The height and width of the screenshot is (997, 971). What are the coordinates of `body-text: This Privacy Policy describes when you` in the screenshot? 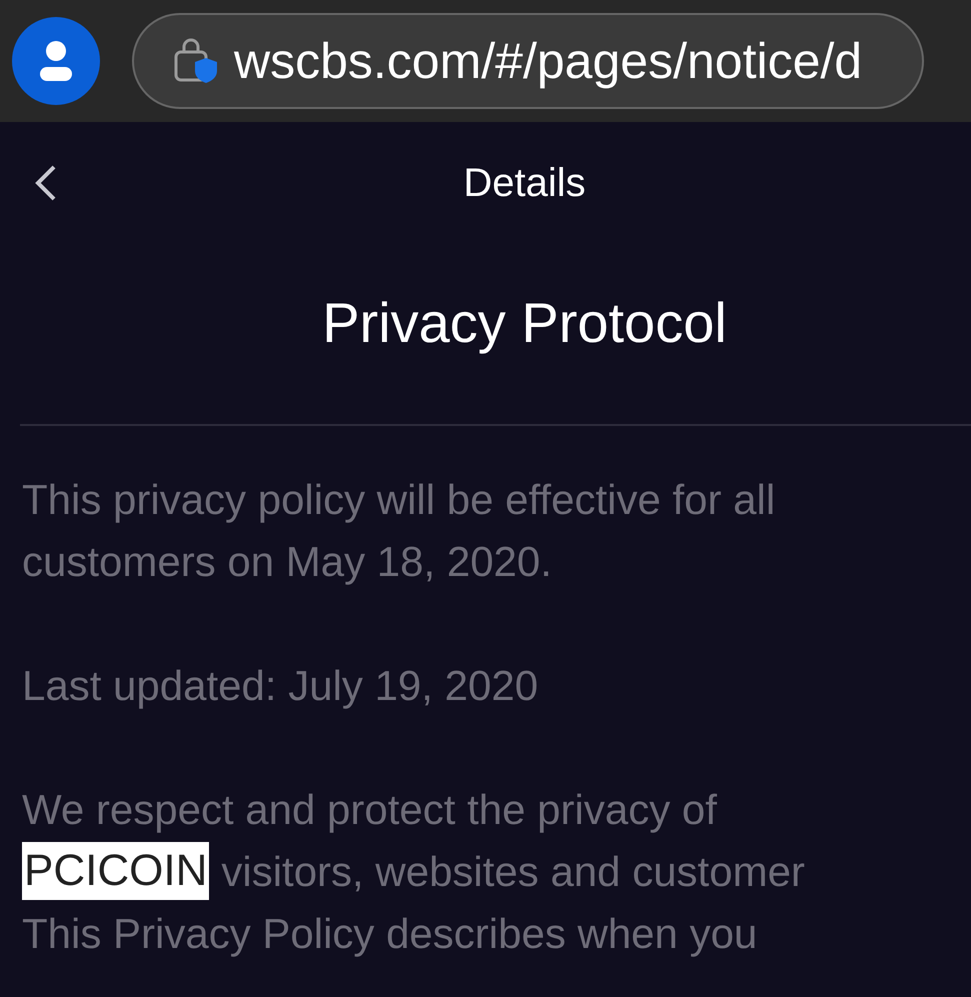 It's located at (390, 933).